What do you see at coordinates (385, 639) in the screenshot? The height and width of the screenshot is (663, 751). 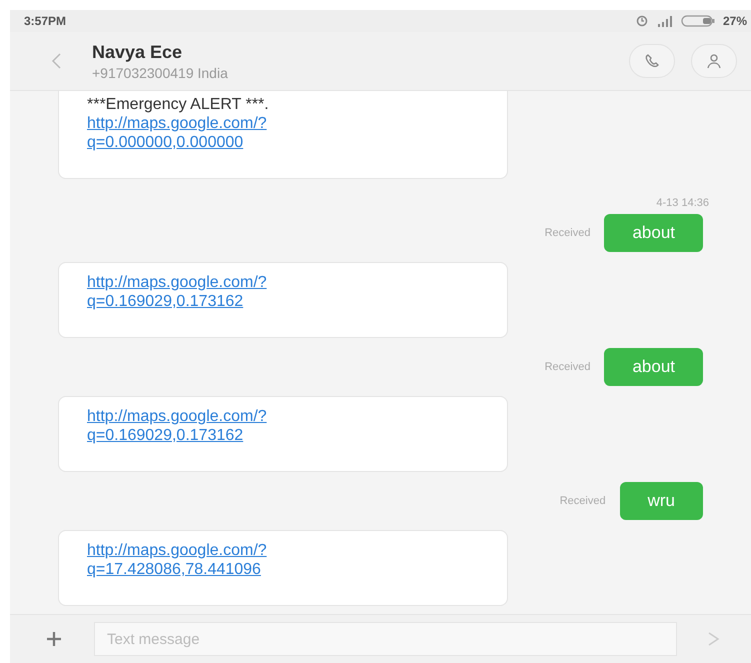 I see `message-input: Text message` at bounding box center [385, 639].